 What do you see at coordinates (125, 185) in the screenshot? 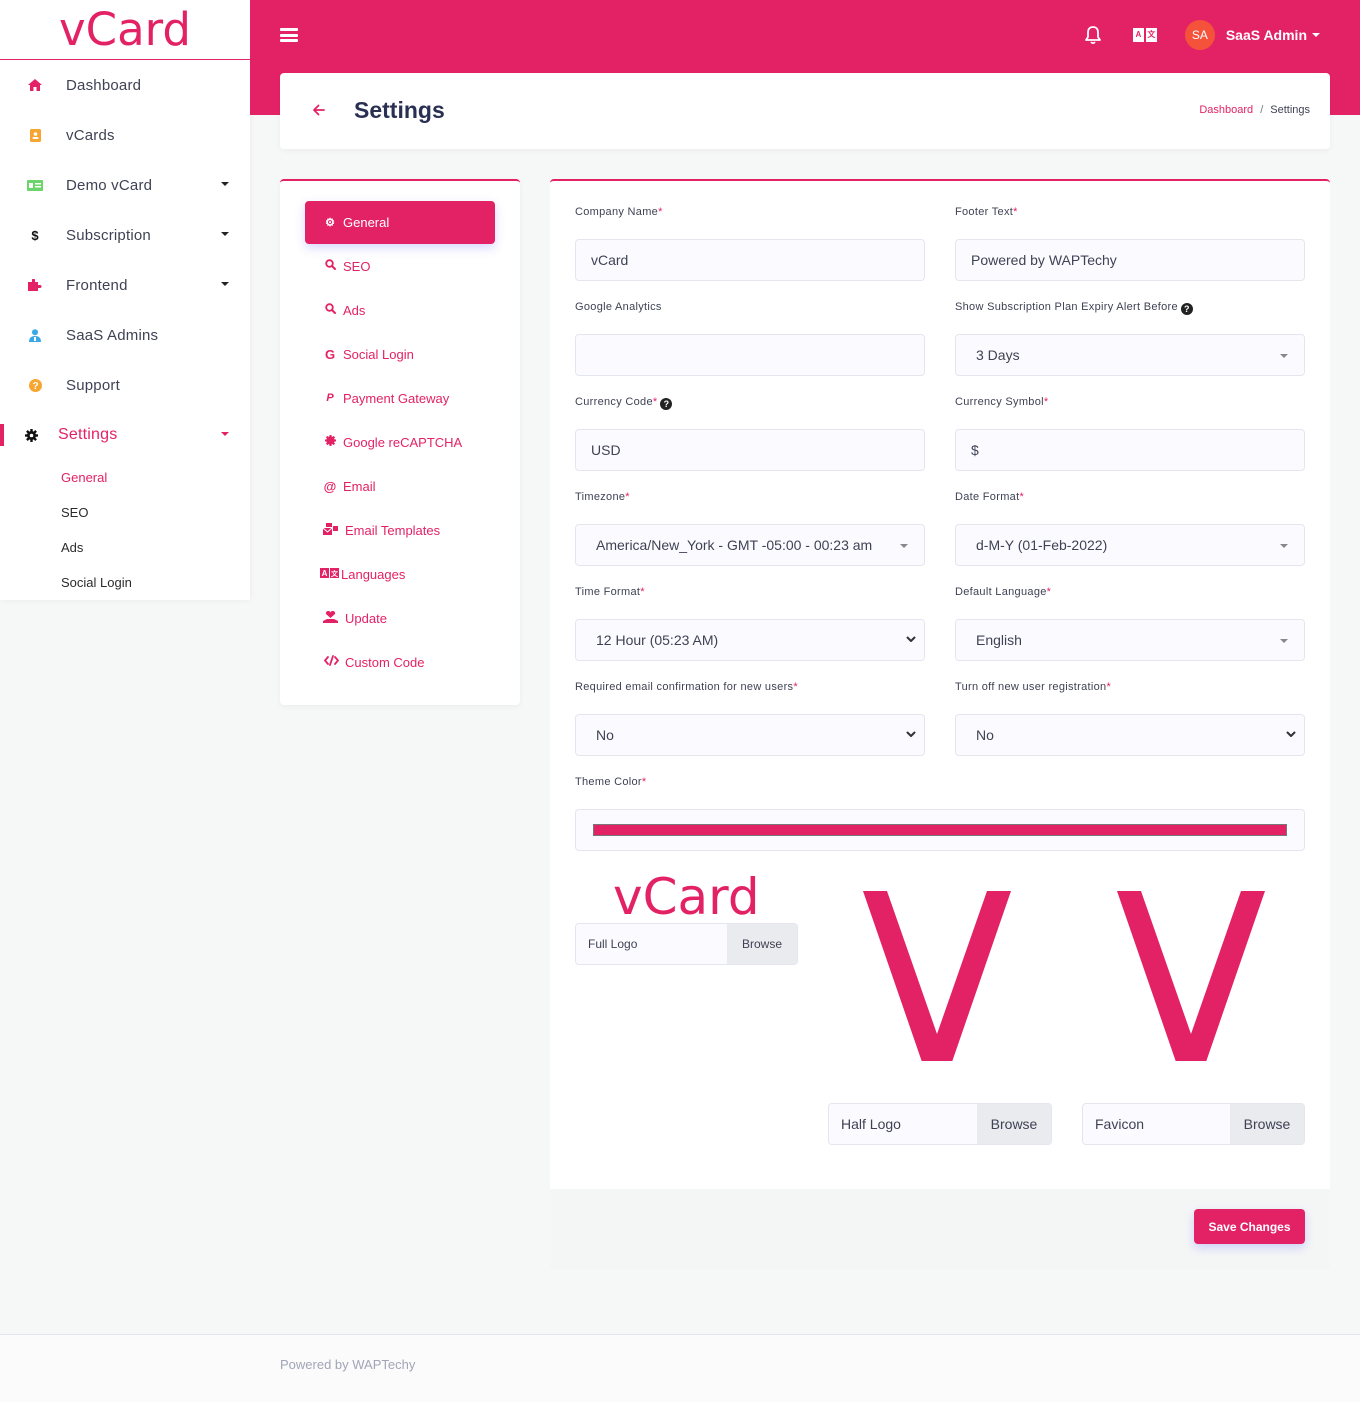
I see `sidebar-item-demo-vcard: Demo vCard` at bounding box center [125, 185].